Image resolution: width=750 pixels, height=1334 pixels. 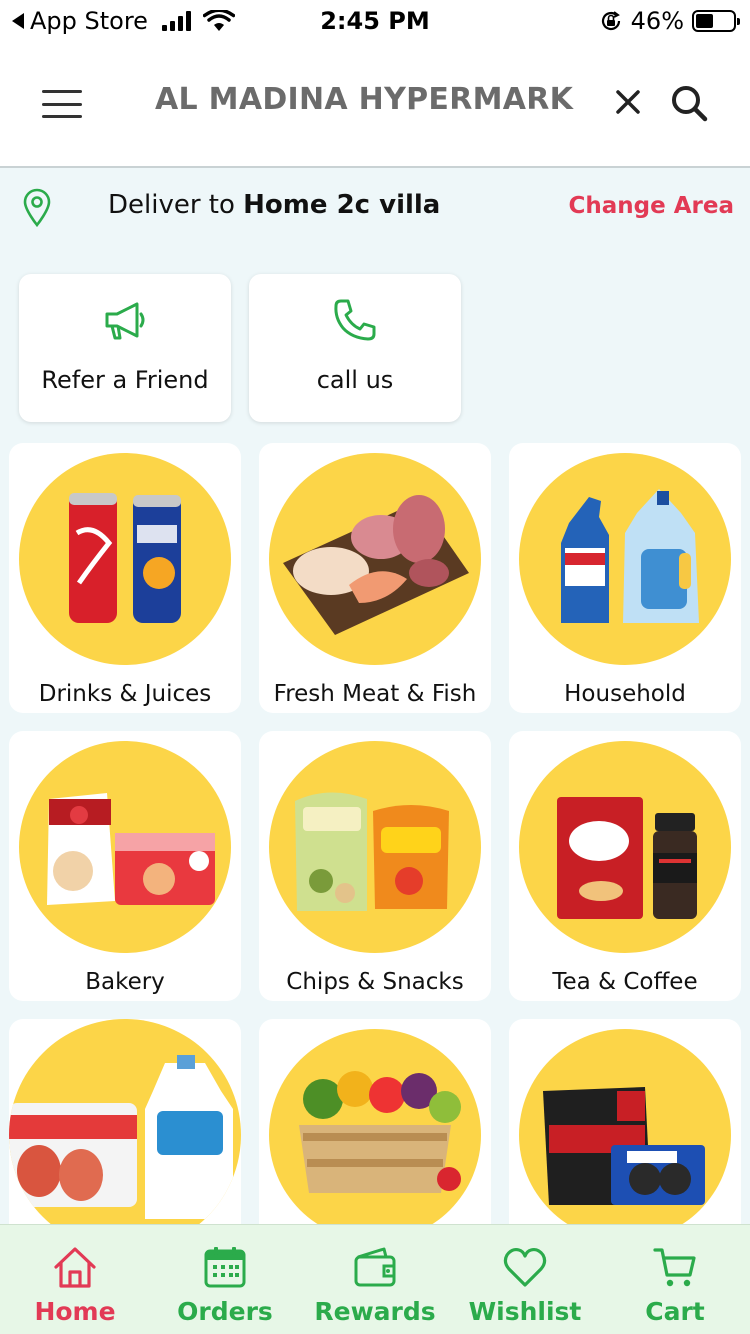 What do you see at coordinates (375, 982) in the screenshot?
I see `category-label: Chips & Snacks` at bounding box center [375, 982].